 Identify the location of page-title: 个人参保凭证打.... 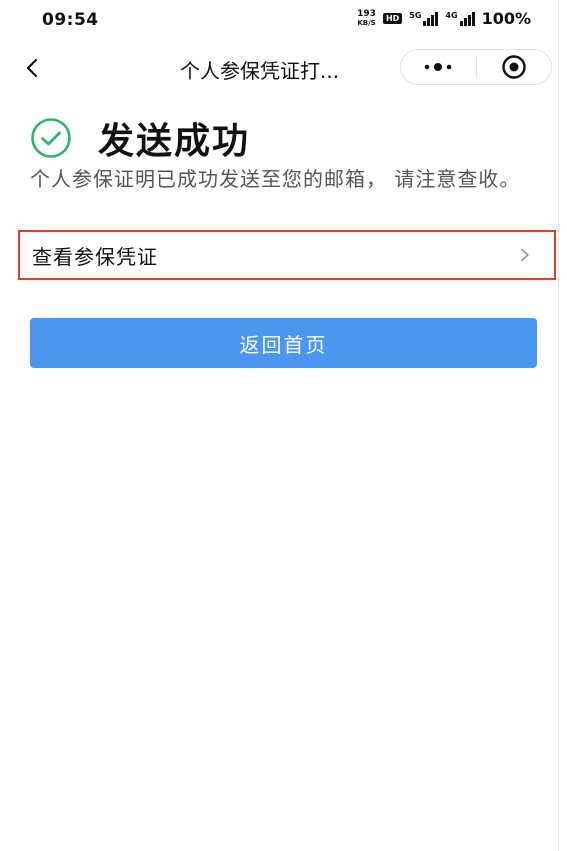
(260, 71).